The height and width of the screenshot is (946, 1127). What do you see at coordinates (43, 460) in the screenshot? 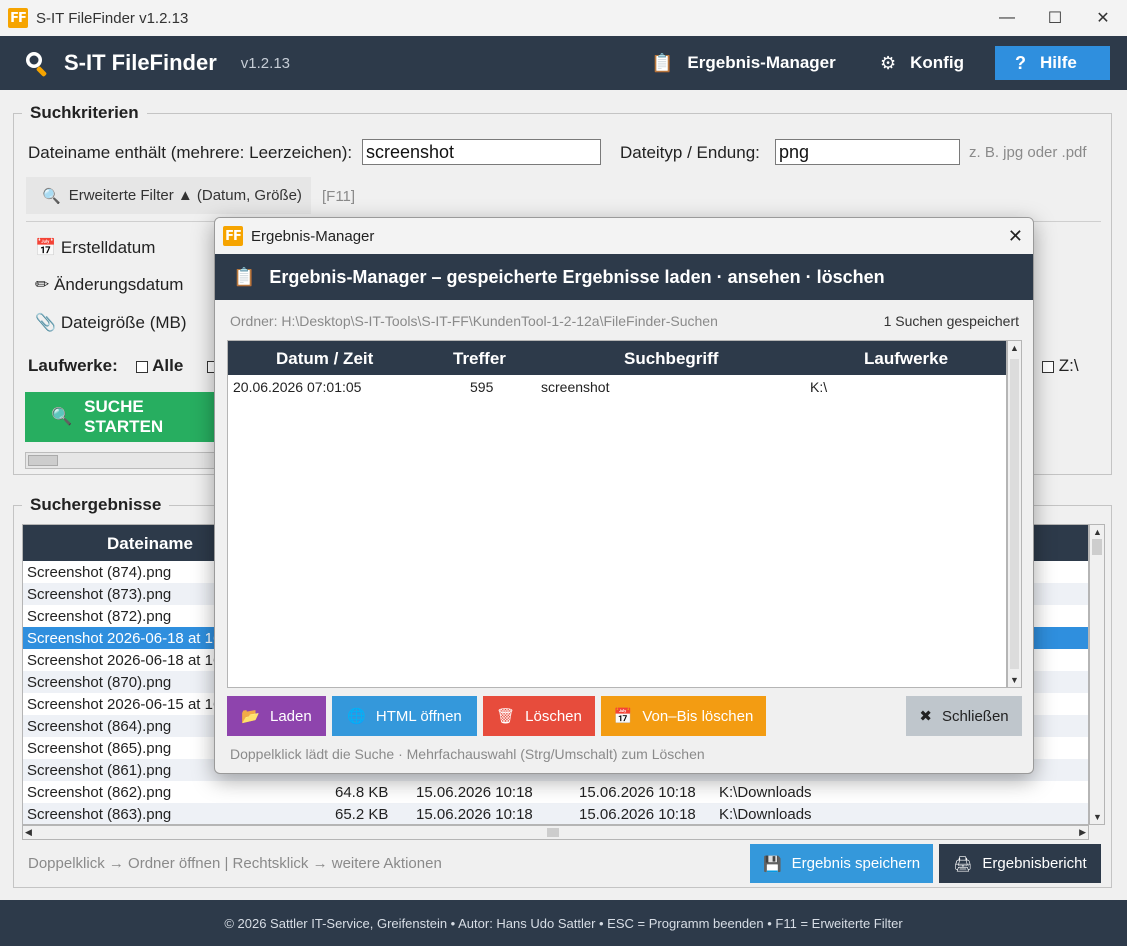
I see `progress-thumb` at bounding box center [43, 460].